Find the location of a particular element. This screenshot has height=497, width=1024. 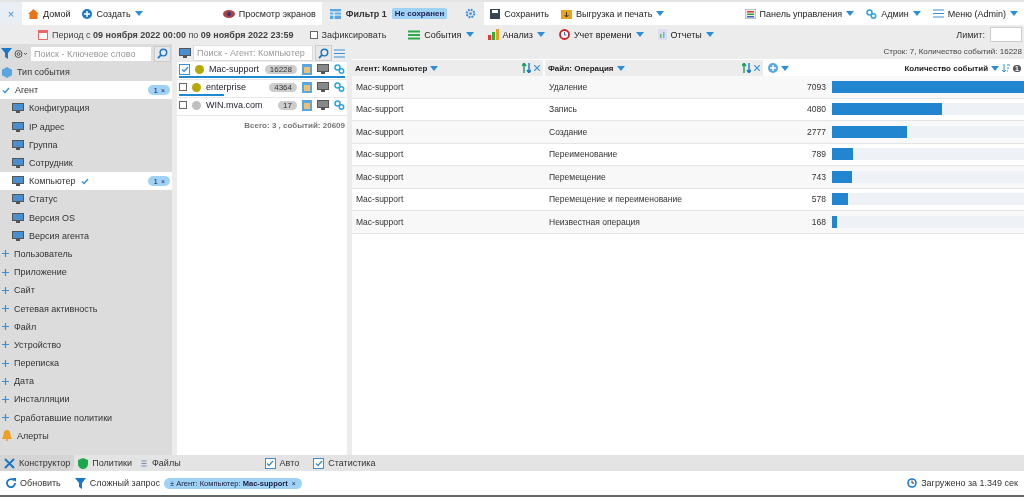

bottom-tab: Политики is located at coordinates (105, 463).